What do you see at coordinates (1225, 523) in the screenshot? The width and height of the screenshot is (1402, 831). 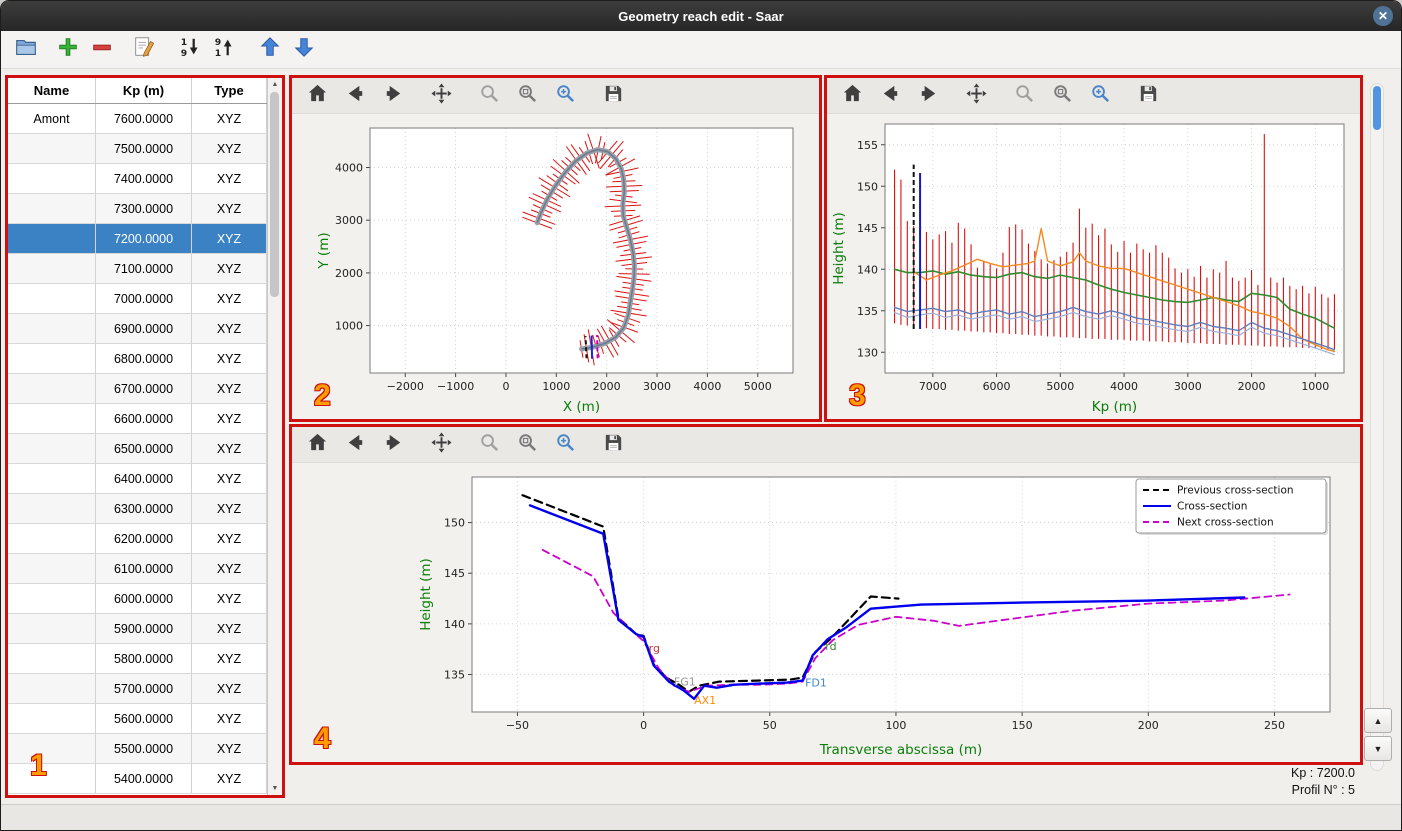 I see `svg-text: Next cross-section` at bounding box center [1225, 523].